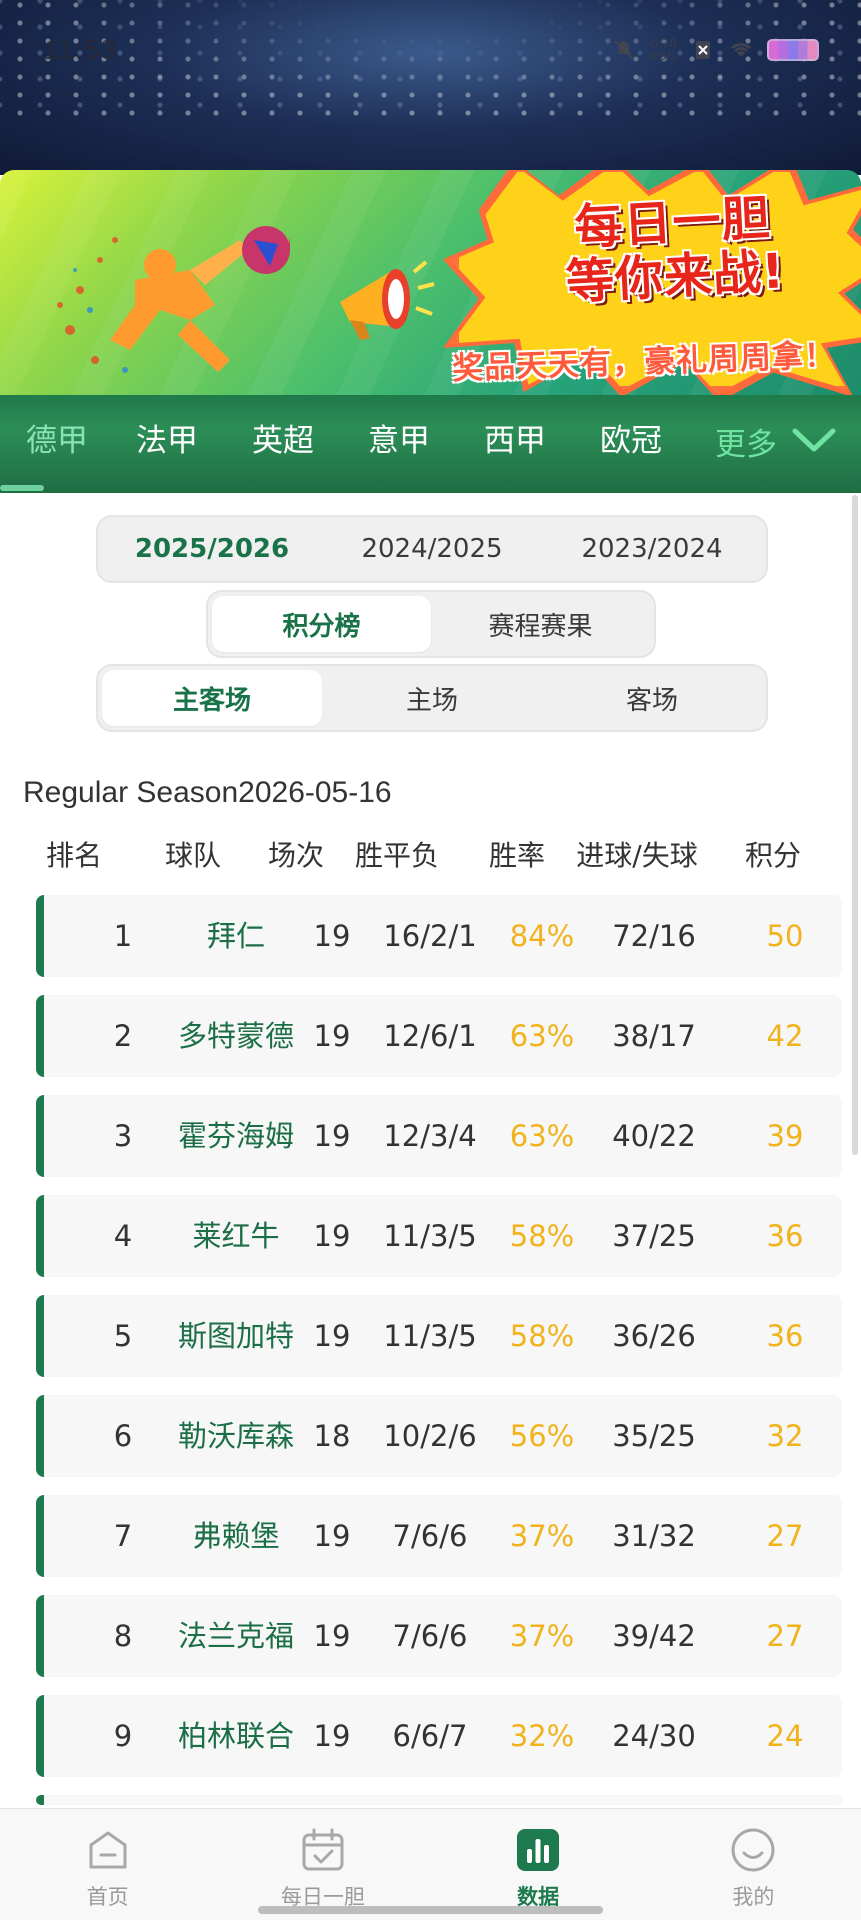  I want to click on cell-goals: 38/17, so click(654, 1036).